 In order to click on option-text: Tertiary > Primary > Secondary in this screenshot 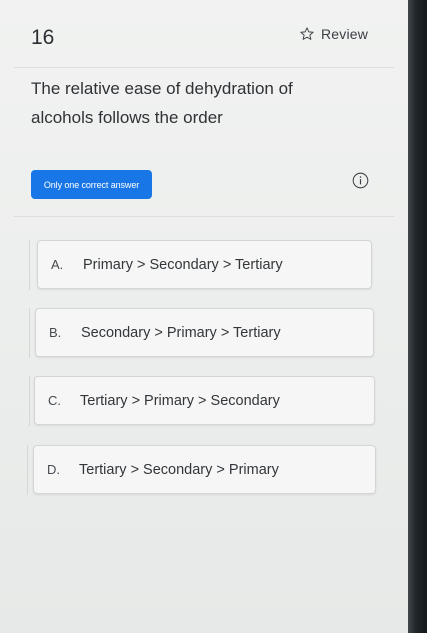, I will do `click(180, 400)`.